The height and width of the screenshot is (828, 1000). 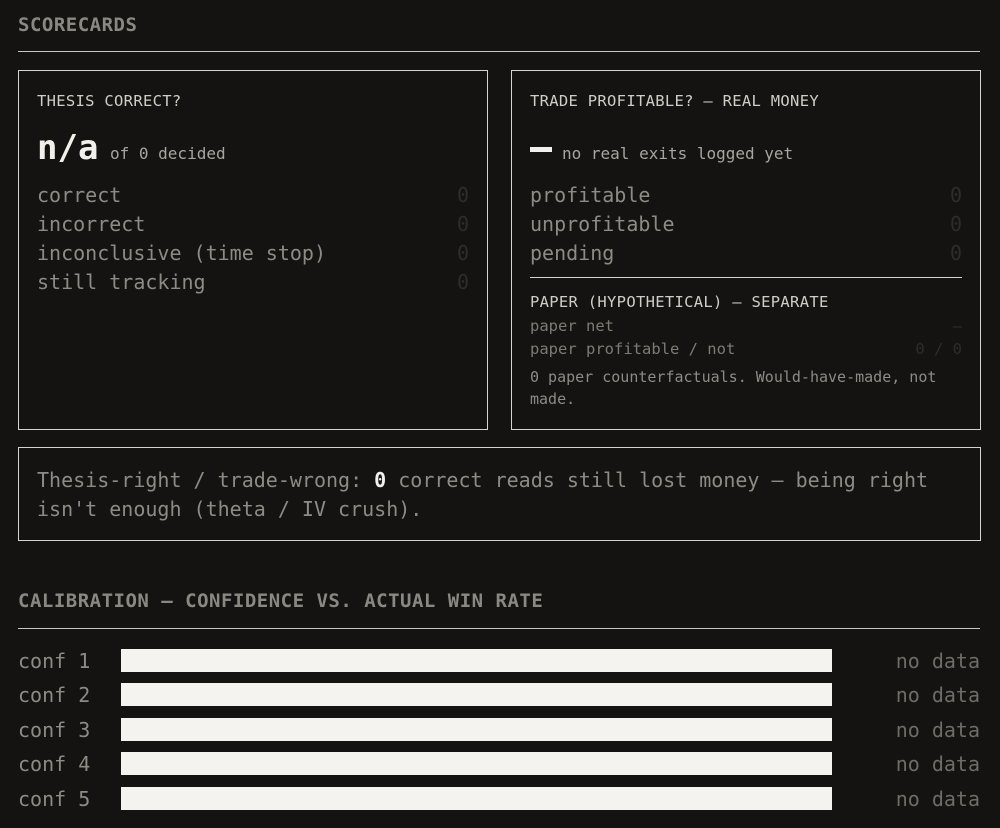 I want to click on calibration-row-label: conf 2, so click(x=54, y=695).